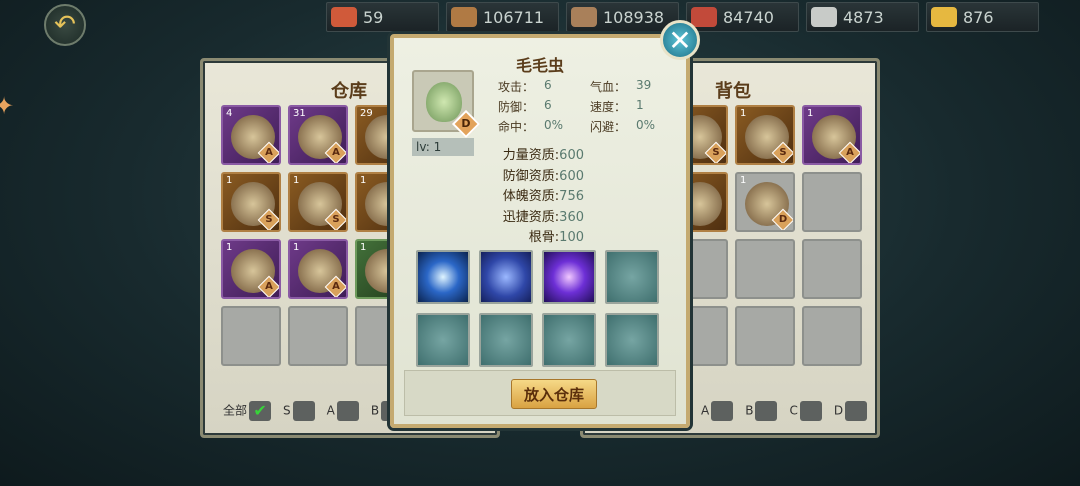 Image resolution: width=1080 pixels, height=486 pixels. I want to click on resource-value: 84740, so click(748, 17).